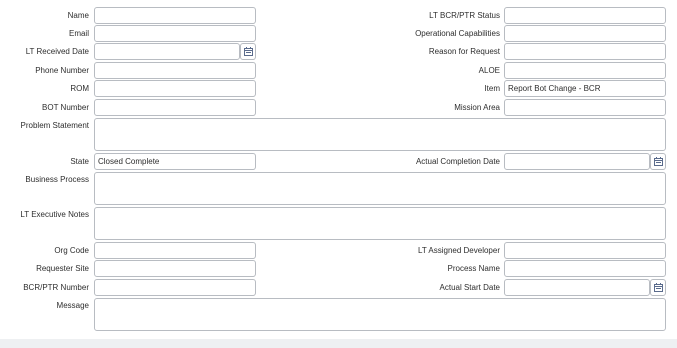 The image size is (677, 348). What do you see at coordinates (380, 223) in the screenshot?
I see `lt-executive-notes-textarea` at bounding box center [380, 223].